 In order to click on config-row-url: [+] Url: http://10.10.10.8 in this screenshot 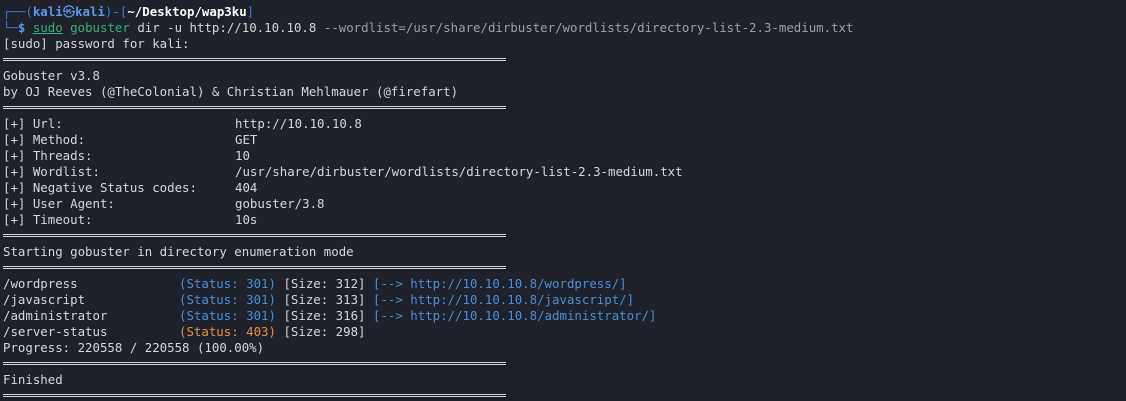, I will do `click(182, 123)`.